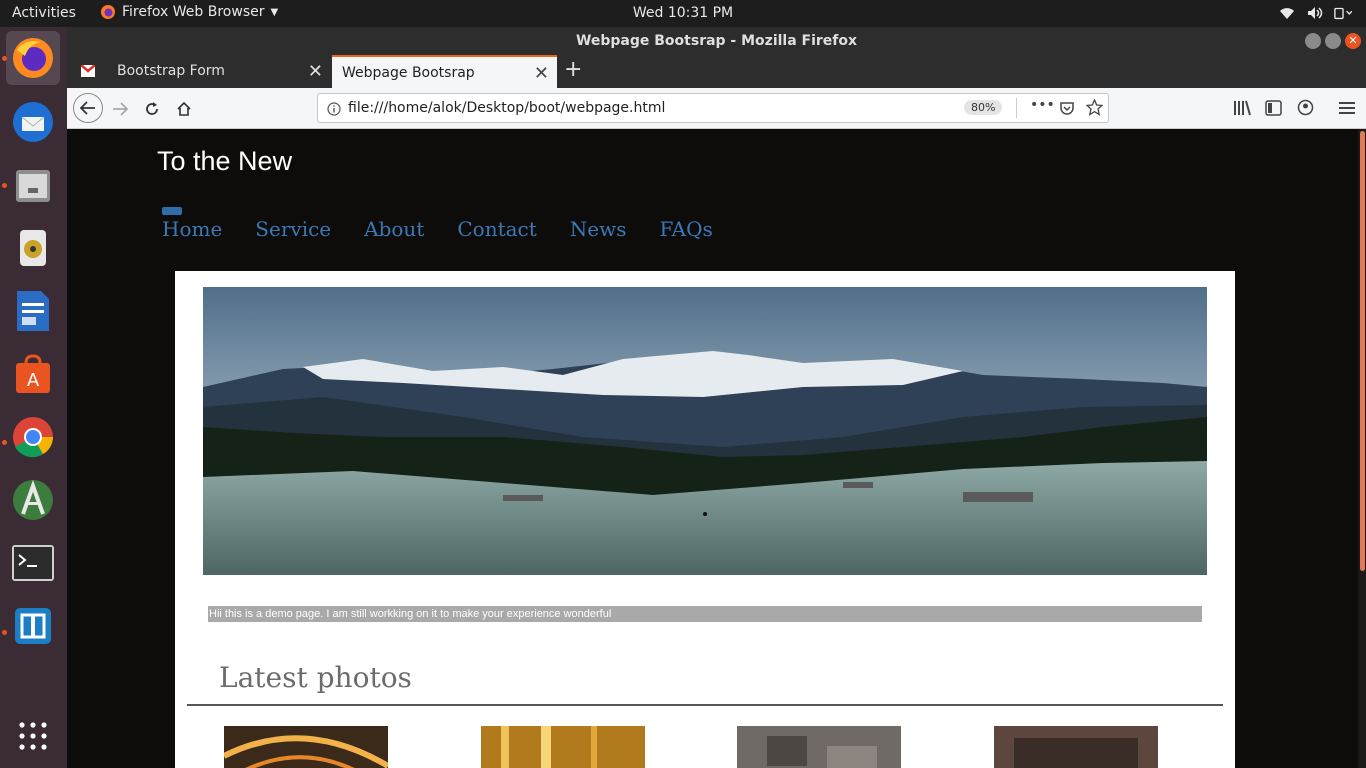 The image size is (1366, 768). I want to click on volume-icon, so click(1315, 13).